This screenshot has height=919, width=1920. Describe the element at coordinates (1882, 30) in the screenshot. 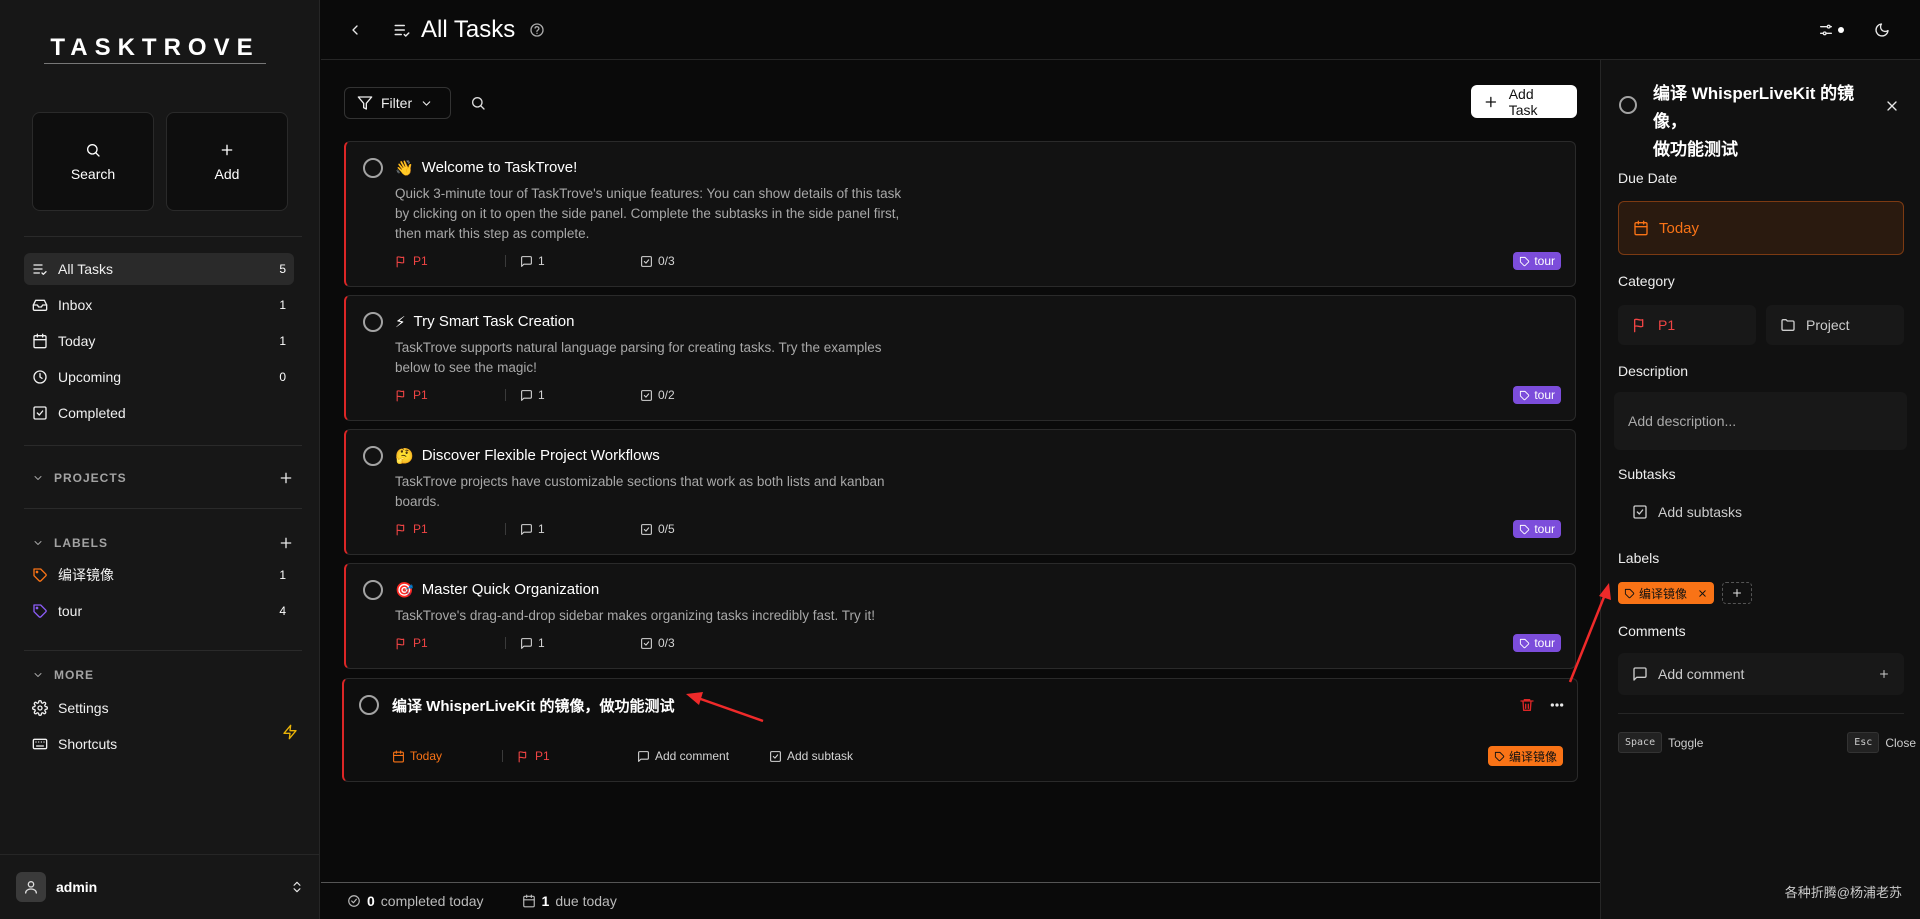

I see `moon-icon` at that location.